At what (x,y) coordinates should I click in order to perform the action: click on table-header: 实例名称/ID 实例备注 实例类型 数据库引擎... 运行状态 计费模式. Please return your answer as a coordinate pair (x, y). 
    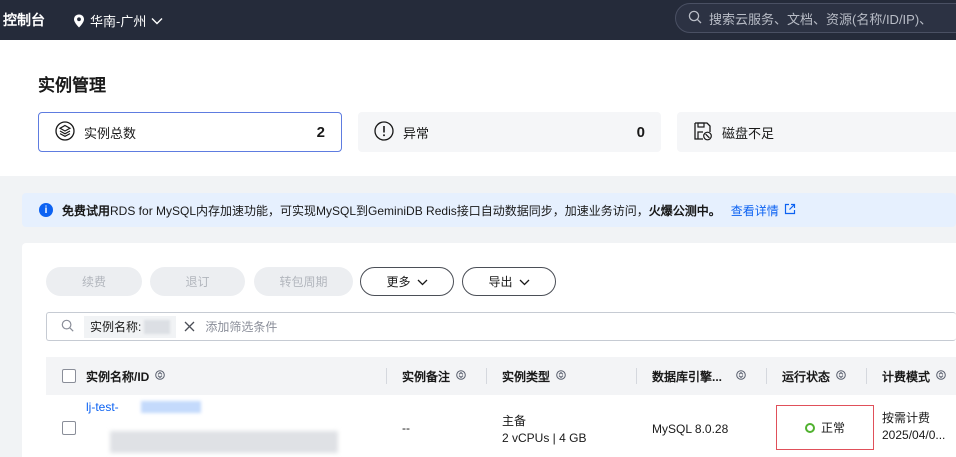
    Looking at the image, I should click on (501, 376).